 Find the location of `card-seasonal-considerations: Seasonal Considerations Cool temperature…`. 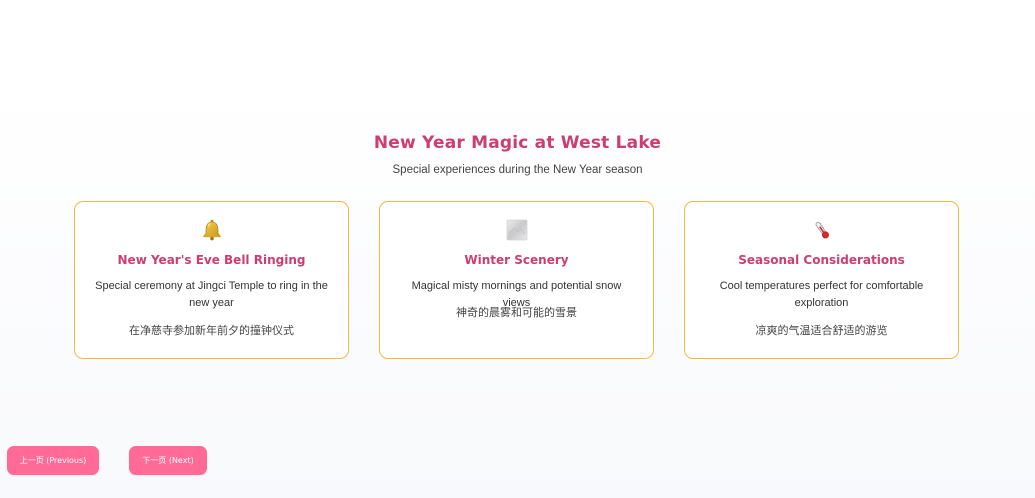

card-seasonal-considerations: Seasonal Considerations Cool temperature… is located at coordinates (821, 280).